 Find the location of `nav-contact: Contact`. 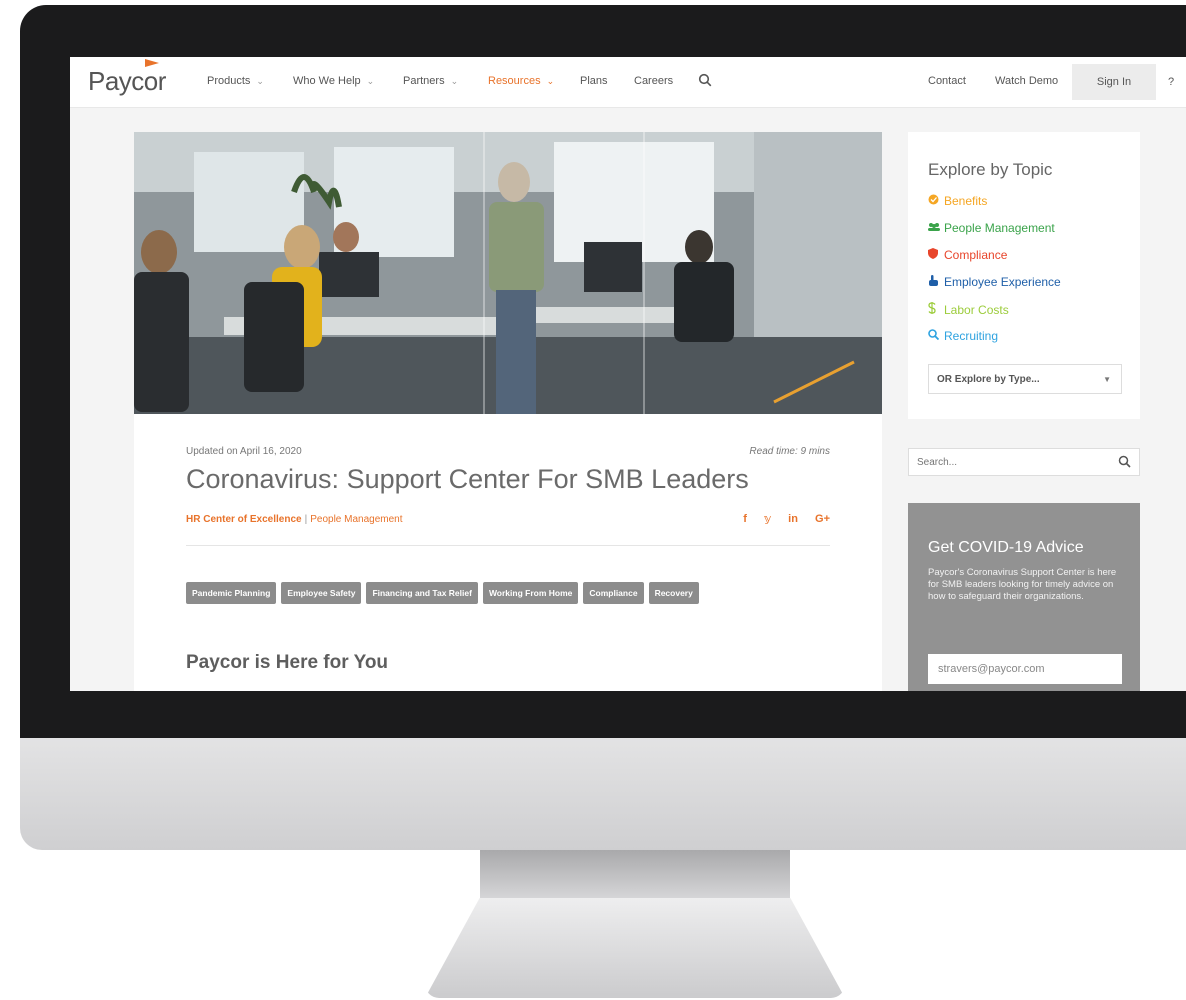

nav-contact: Contact is located at coordinates (947, 81).